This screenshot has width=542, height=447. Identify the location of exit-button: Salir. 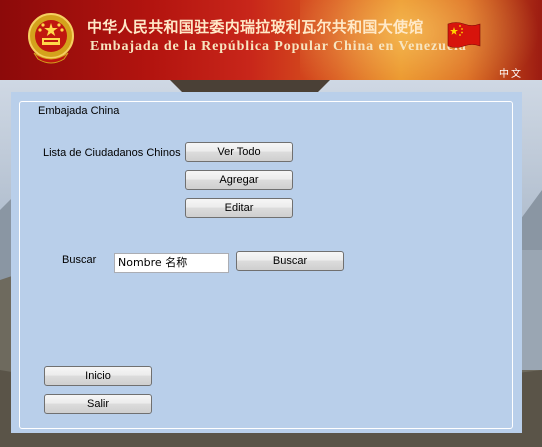
(98, 404).